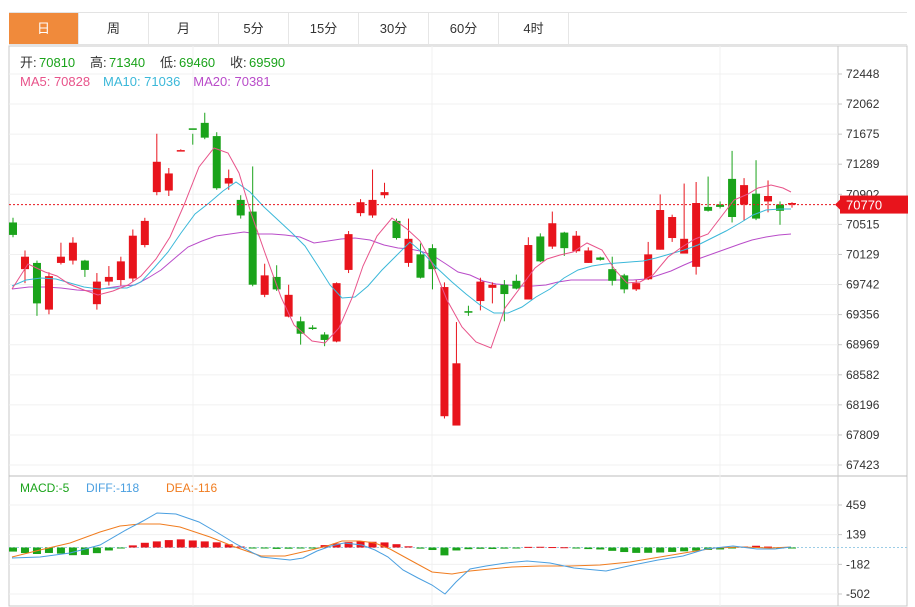  What do you see at coordinates (856, 535) in the screenshot?
I see `macd-tick-label: 139` at bounding box center [856, 535].